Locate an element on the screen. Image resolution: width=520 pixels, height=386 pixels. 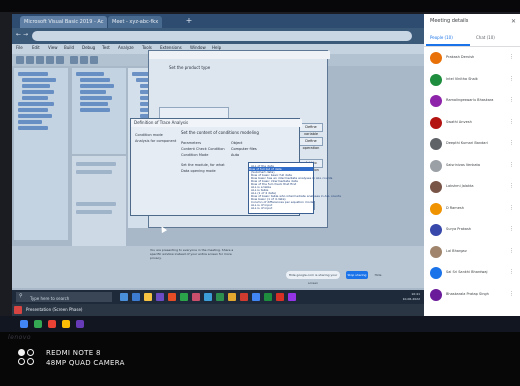
participant-row: Swathi Anvesh ⋮ is located at coordinates (472, 124).